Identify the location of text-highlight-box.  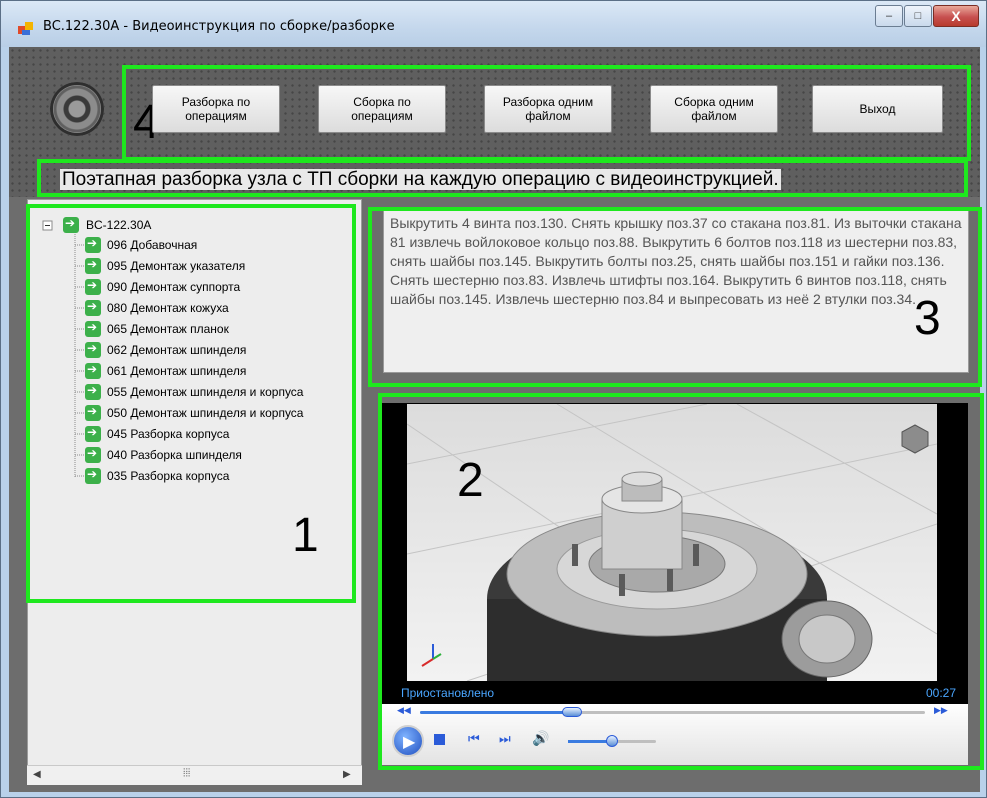
(675, 297).